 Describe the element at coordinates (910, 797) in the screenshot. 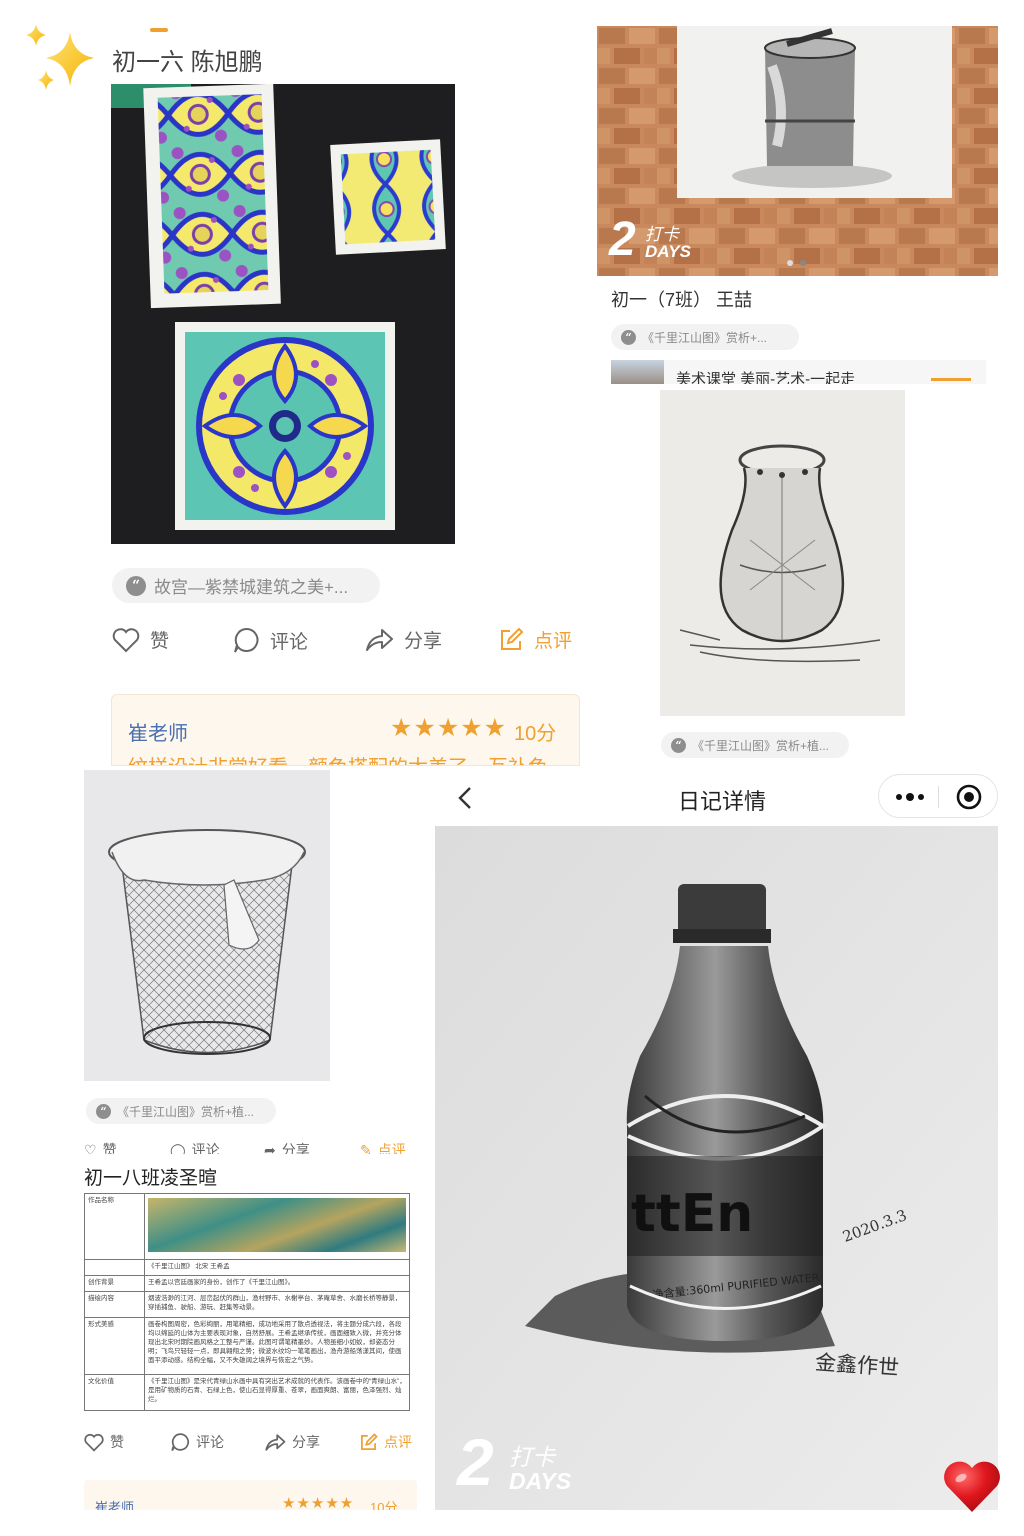

I see `more-dots-icon` at that location.